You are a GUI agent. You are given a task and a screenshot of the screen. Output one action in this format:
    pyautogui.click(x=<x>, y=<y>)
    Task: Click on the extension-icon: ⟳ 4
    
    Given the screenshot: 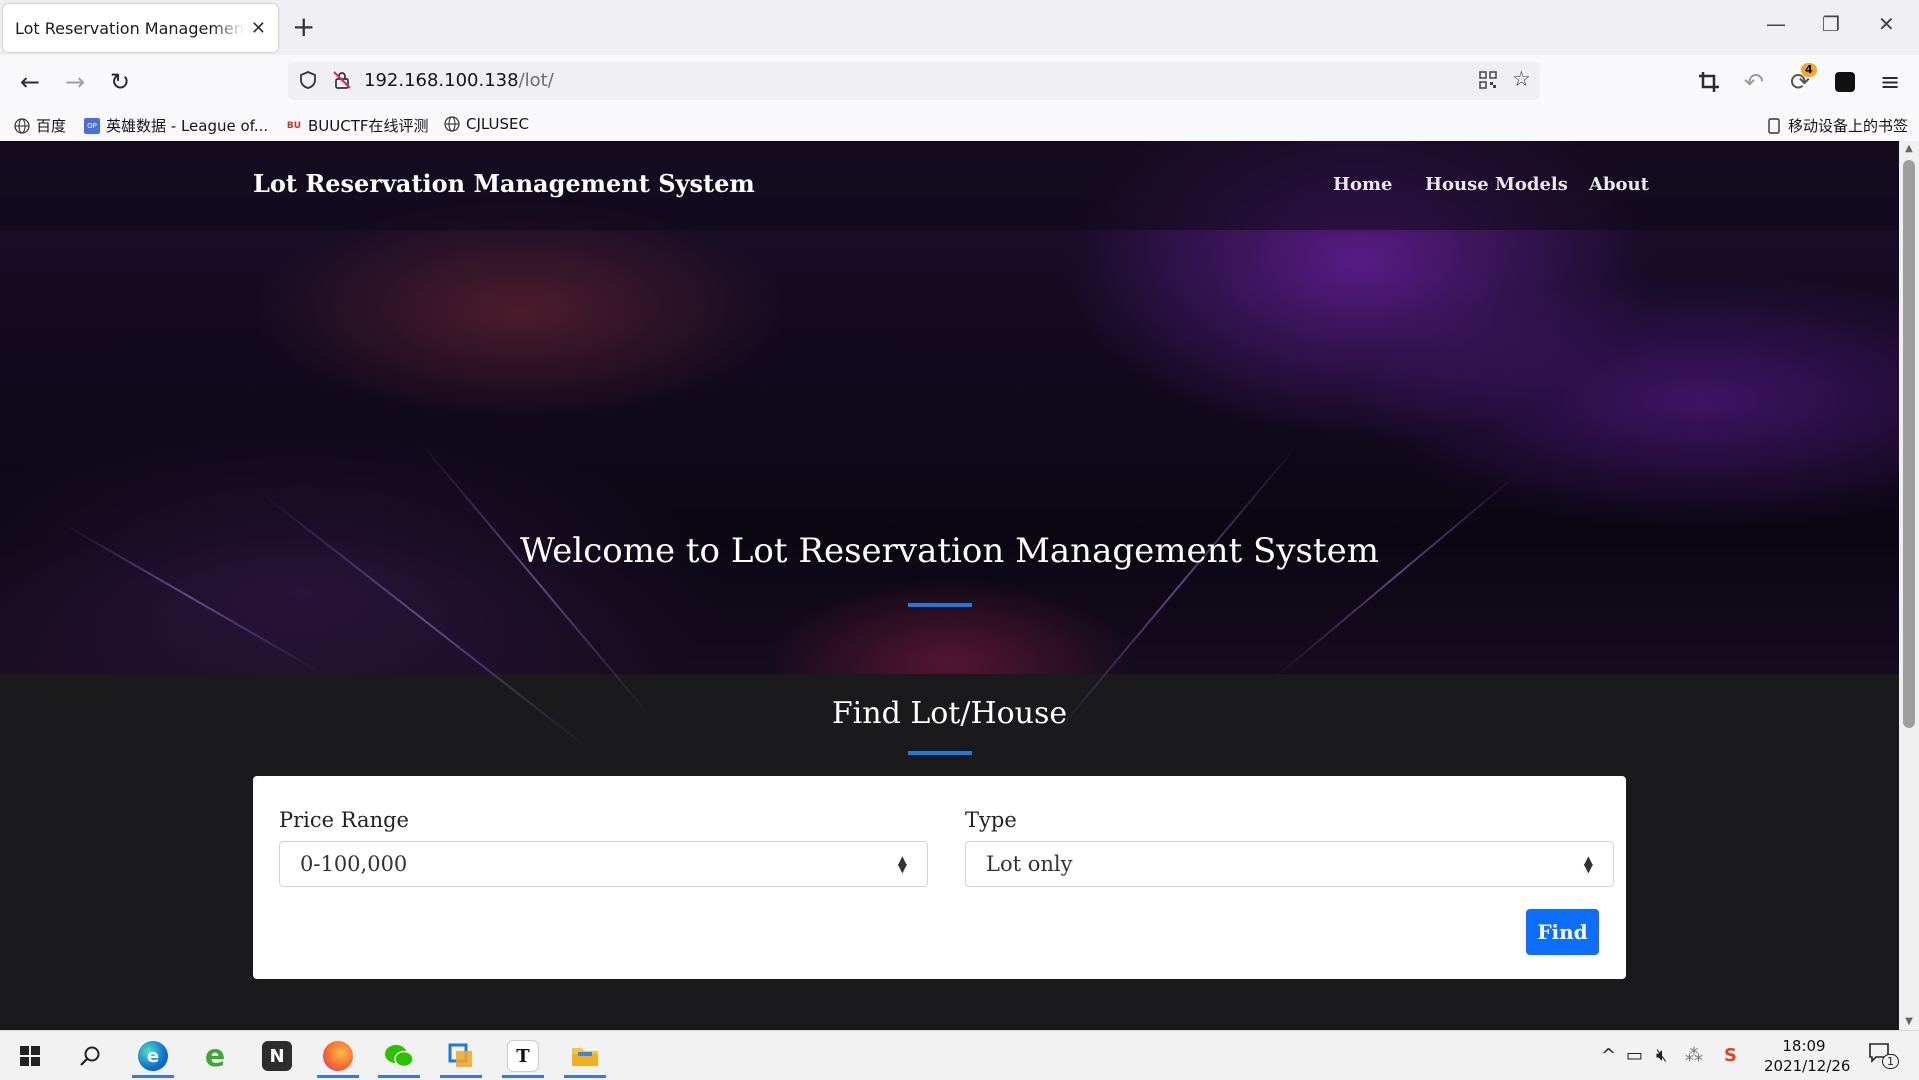 What is the action you would take?
    pyautogui.click(x=1800, y=80)
    